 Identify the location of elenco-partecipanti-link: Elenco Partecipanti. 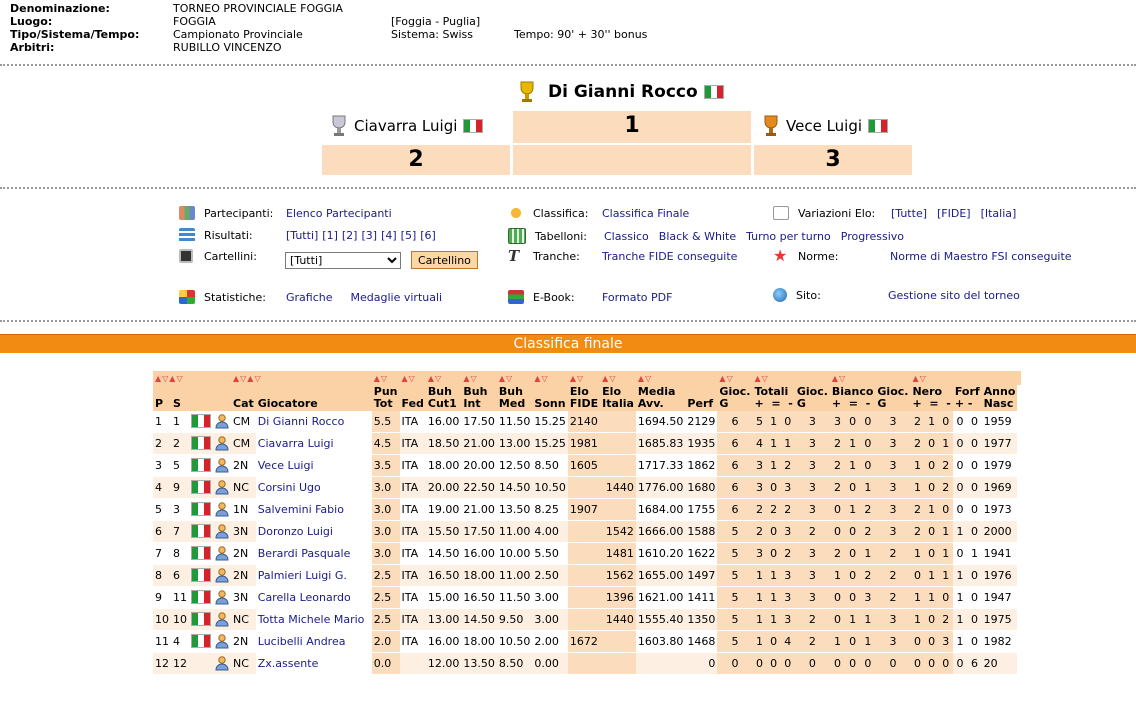
(339, 213).